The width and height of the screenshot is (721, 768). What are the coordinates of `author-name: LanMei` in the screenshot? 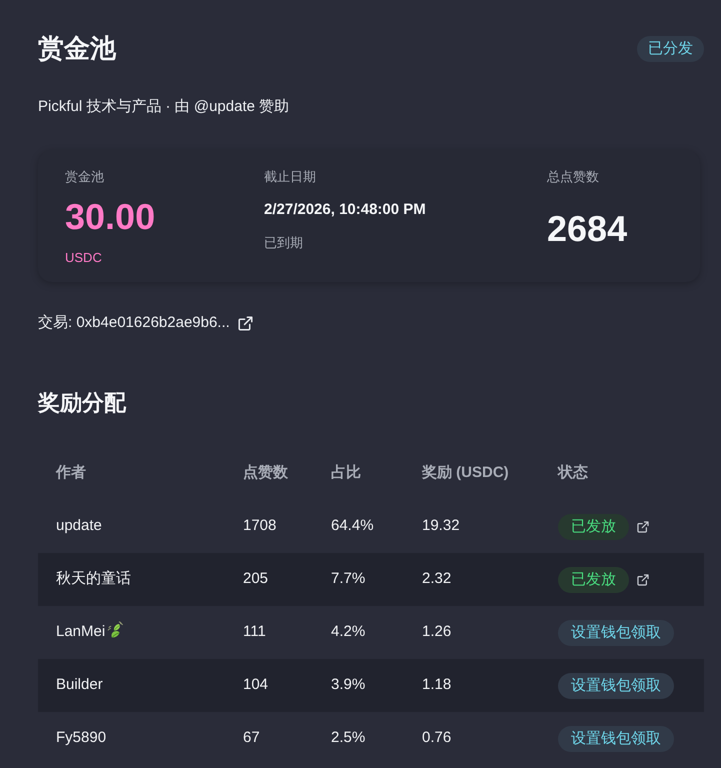 It's located at (81, 631).